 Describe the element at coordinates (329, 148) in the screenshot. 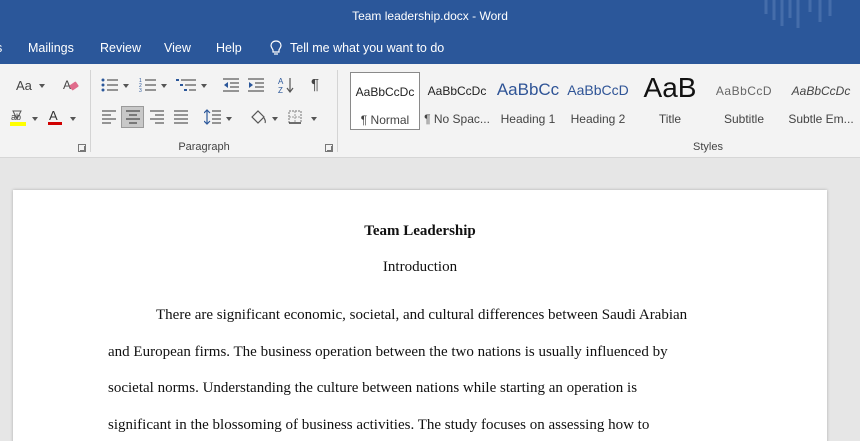

I see `paragraph-dialog-launcher` at that location.